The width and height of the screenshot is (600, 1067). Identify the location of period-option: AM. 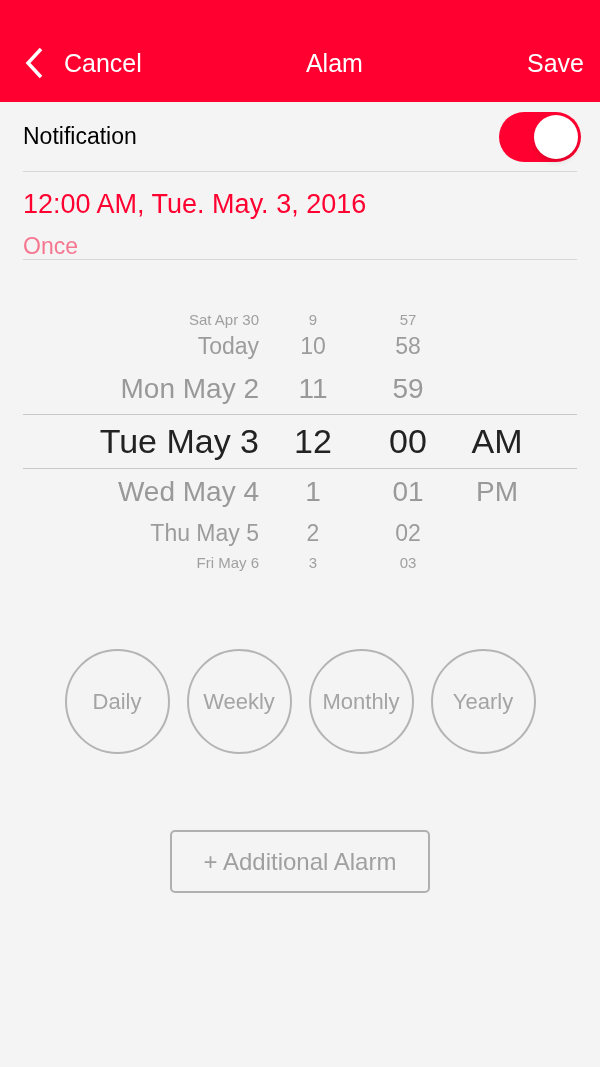
(497, 440).